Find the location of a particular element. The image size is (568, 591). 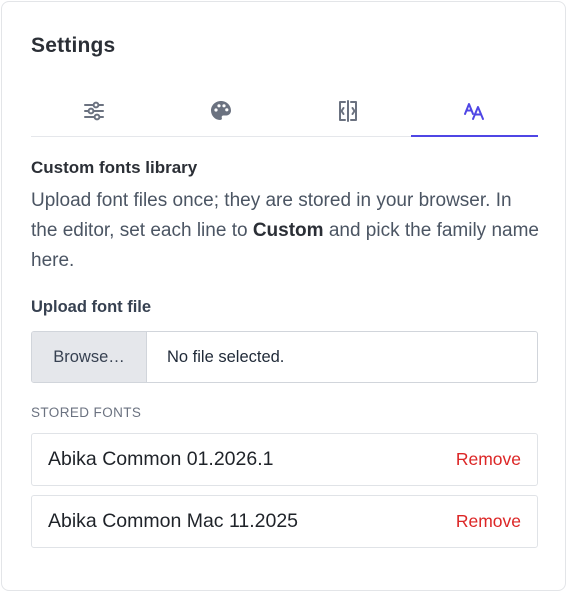

stored-font-row: Abika Common Mac 11.2025 Remove is located at coordinates (284, 521).